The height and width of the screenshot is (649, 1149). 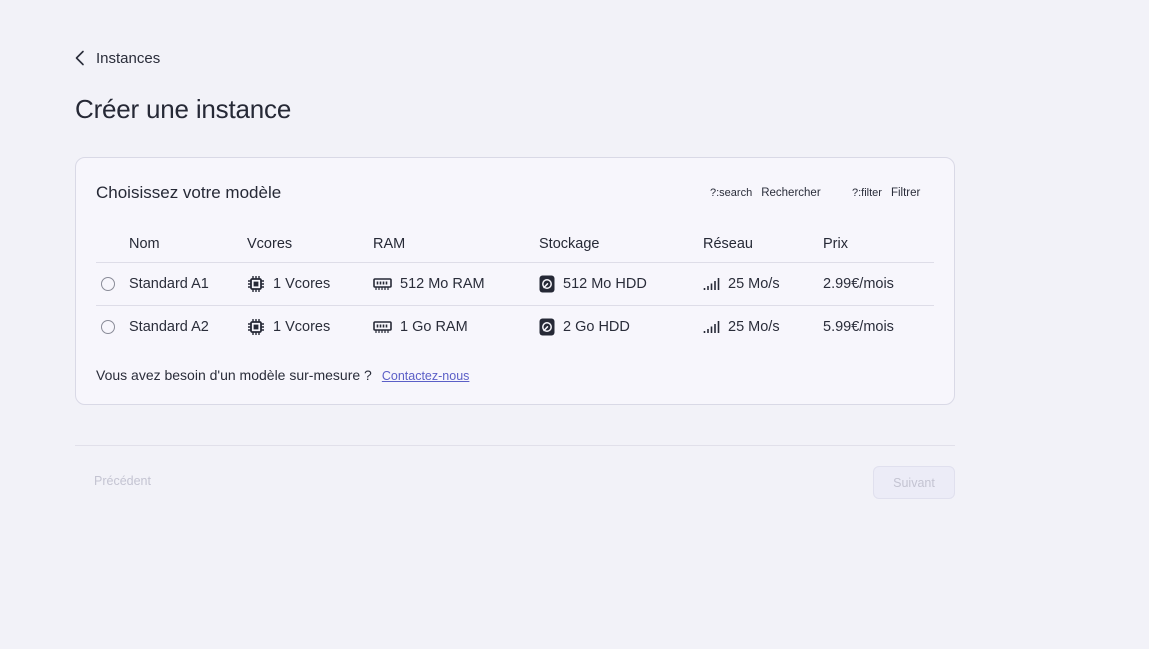 I want to click on search-icon: ?:search, so click(x=731, y=193).